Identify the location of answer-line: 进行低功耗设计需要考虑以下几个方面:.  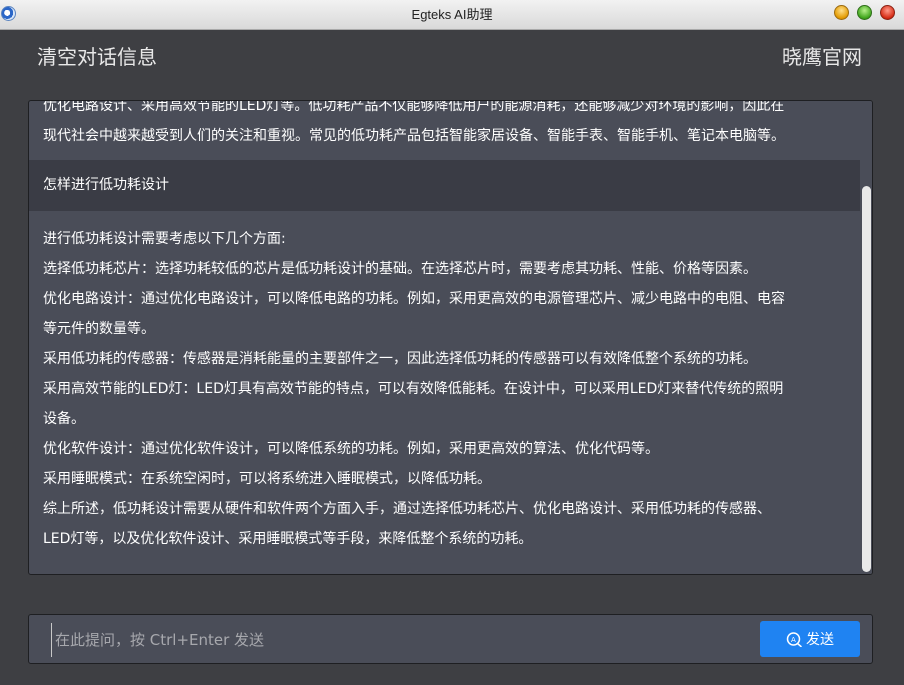
(164, 239).